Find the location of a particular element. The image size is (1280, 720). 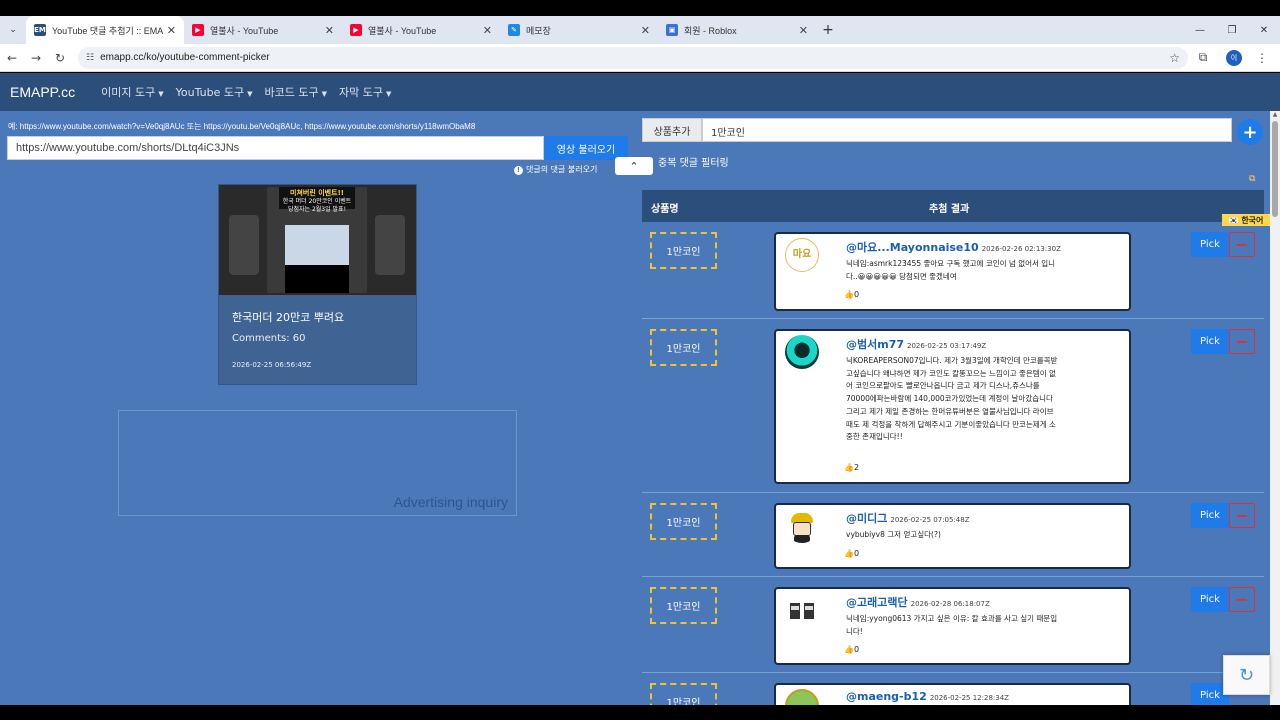

site-settings-icon: ☷ is located at coordinates (90, 58).